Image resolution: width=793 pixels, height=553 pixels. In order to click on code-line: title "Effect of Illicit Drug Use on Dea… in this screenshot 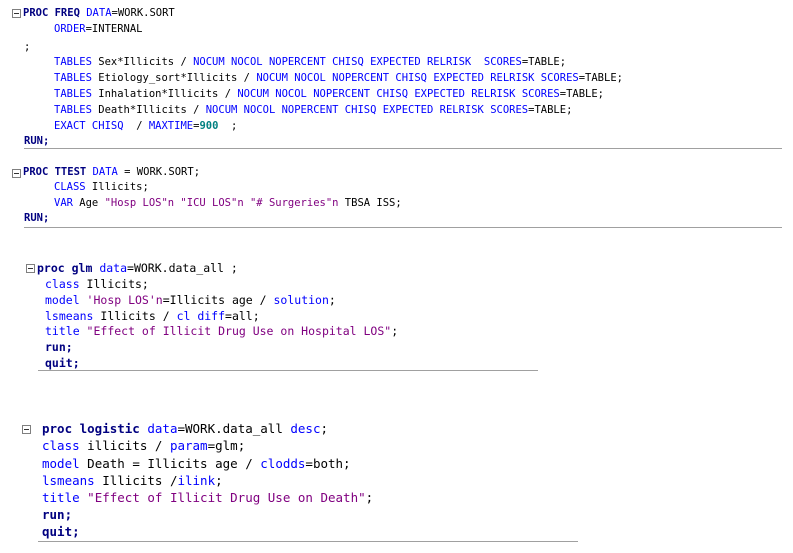, I will do `click(208, 497)`.